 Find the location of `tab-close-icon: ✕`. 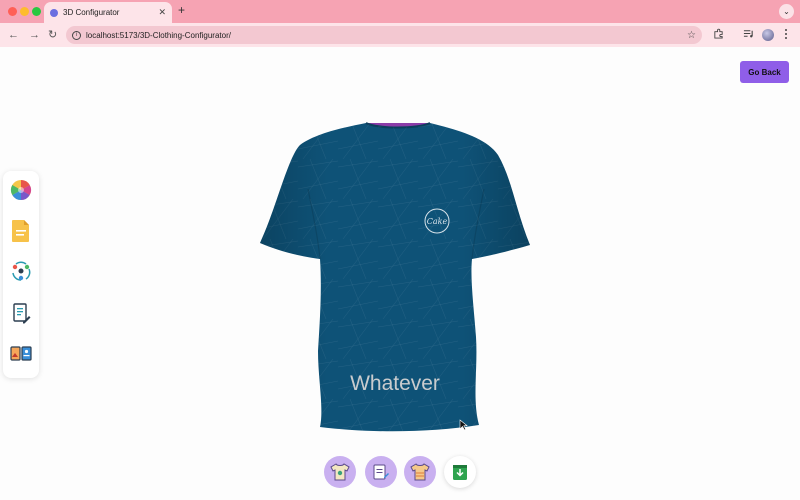

tab-close-icon: ✕ is located at coordinates (162, 12).